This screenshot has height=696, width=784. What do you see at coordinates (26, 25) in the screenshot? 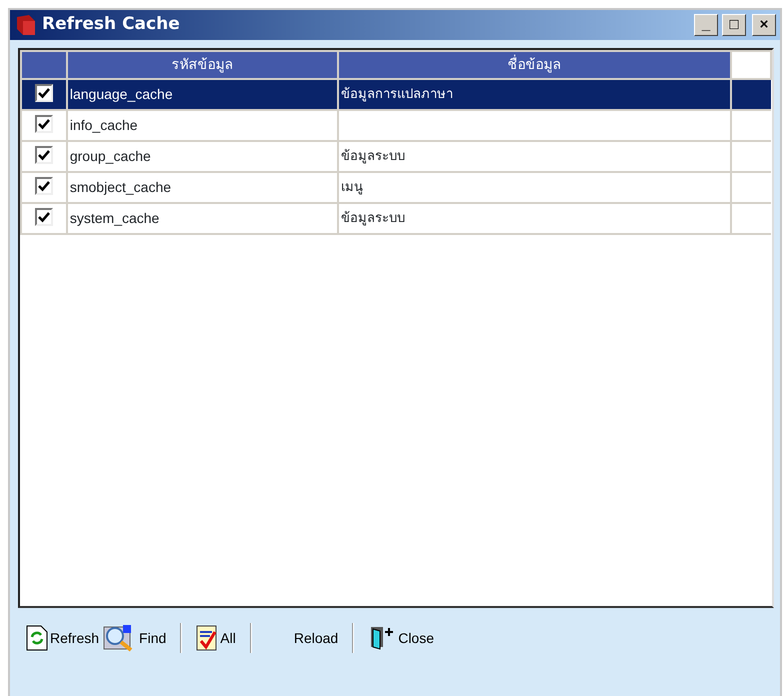
I see `book-icon` at bounding box center [26, 25].